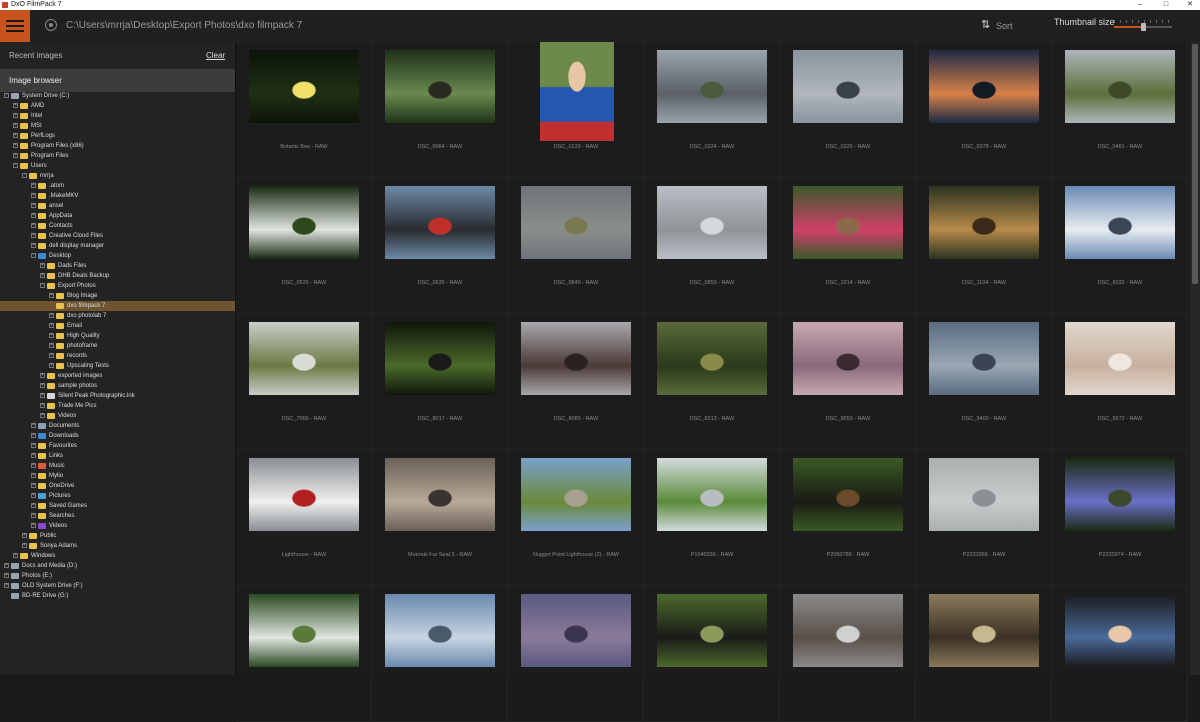 The image size is (1200, 722). Describe the element at coordinates (117, 236) in the screenshot. I see `tree-item: + Creative Cloud Files` at that location.